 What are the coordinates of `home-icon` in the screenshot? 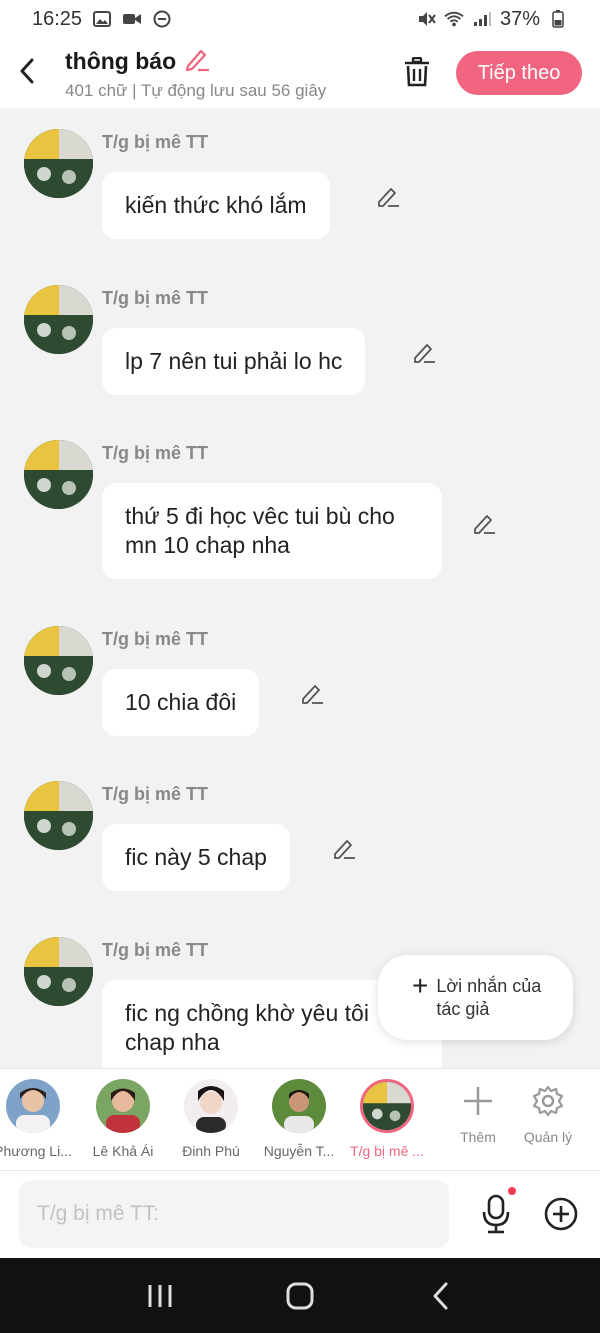 It's located at (300, 1295).